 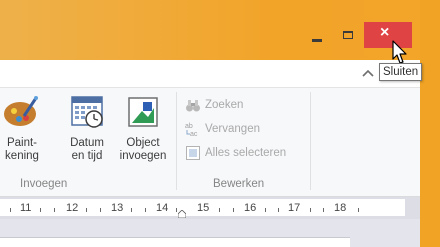 What do you see at coordinates (368, 73) in the screenshot?
I see `collapse-ribbon-chevron-icon` at bounding box center [368, 73].